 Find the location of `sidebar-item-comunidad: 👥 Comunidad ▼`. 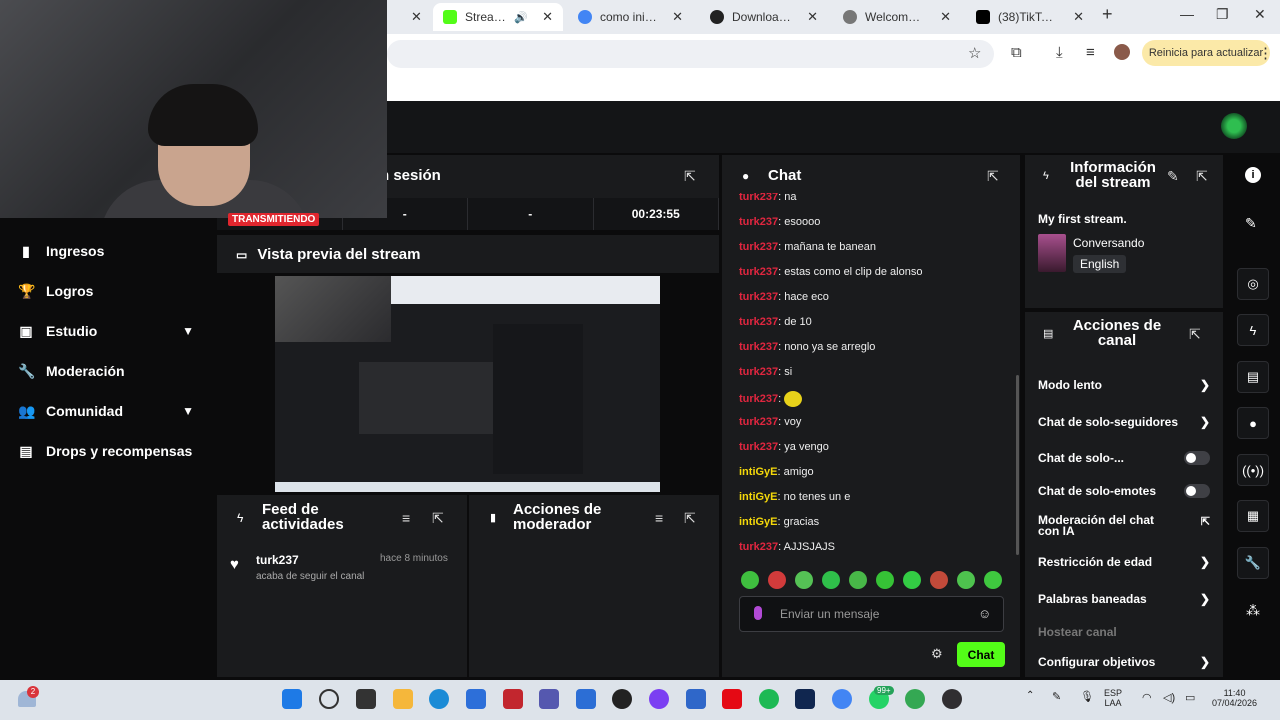

sidebar-item-comunidad: 👥 Comunidad ▼ is located at coordinates (108, 411).